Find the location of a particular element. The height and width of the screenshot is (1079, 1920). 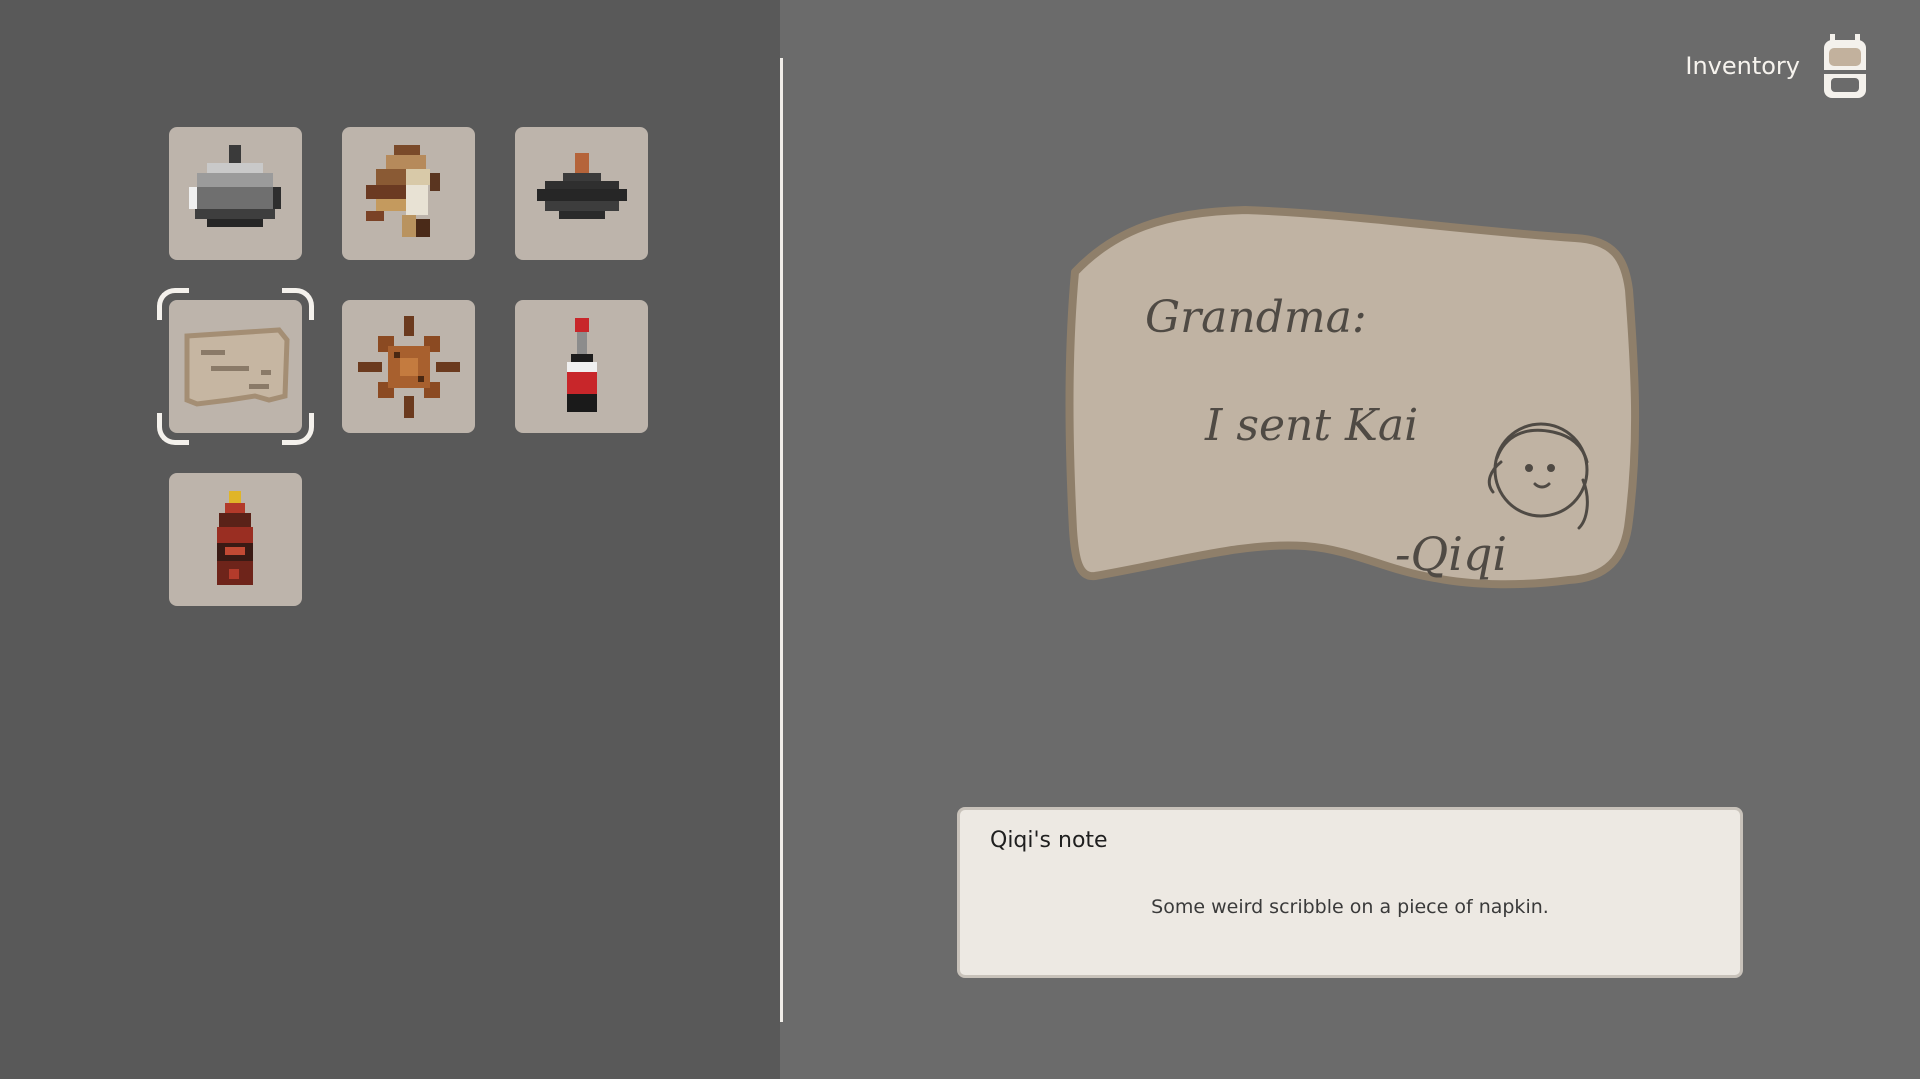

inventory-slot-sauce-bottle is located at coordinates (581, 366).